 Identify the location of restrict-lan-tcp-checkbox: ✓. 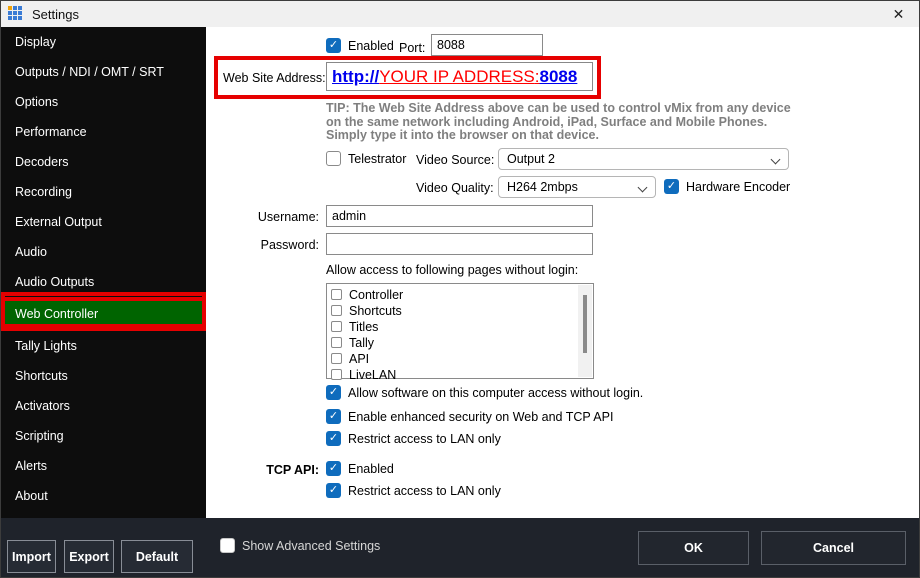
(333, 490).